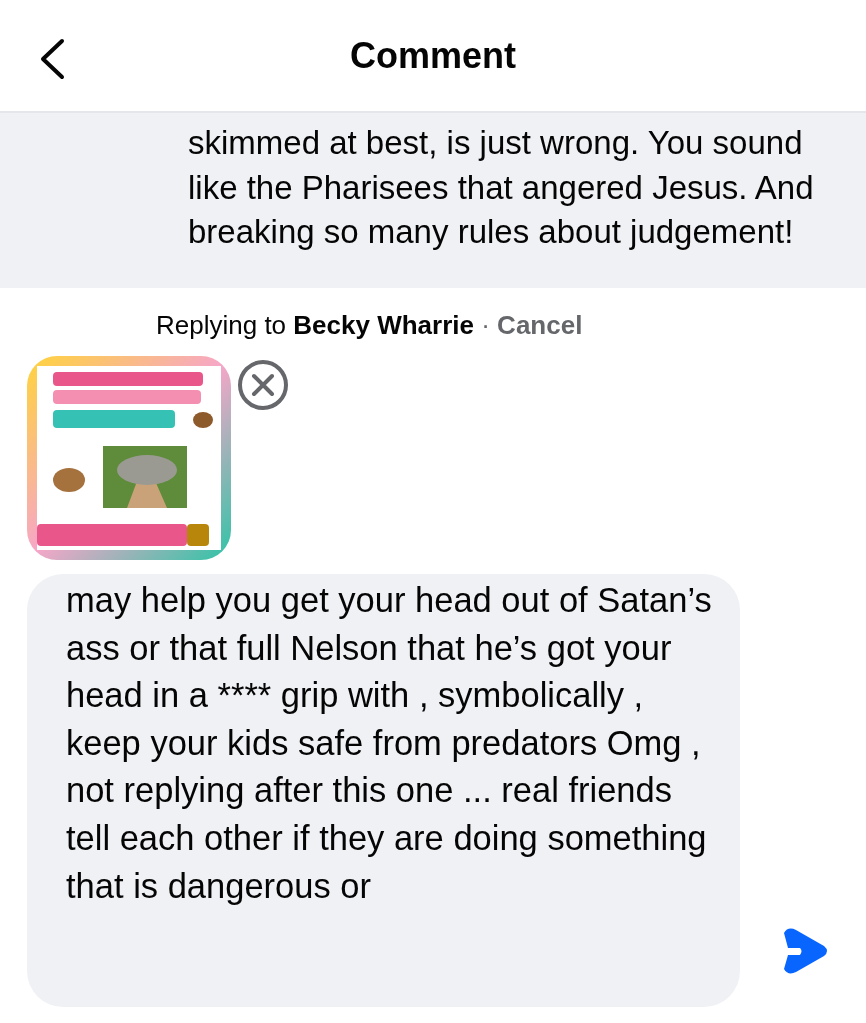 The image size is (866, 1023). Describe the element at coordinates (383, 325) in the screenshot. I see `replied-user-name: Becky Wharrie` at that location.